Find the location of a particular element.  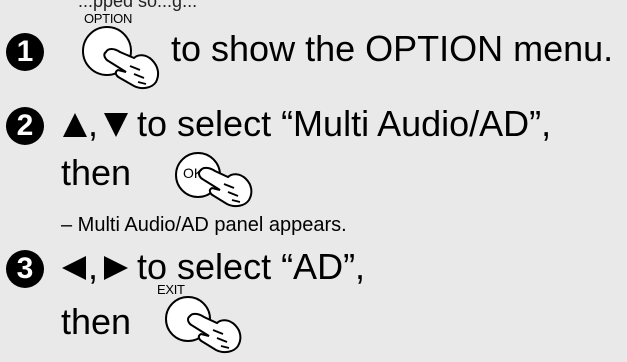

down-triangle-icon is located at coordinates (116, 125).